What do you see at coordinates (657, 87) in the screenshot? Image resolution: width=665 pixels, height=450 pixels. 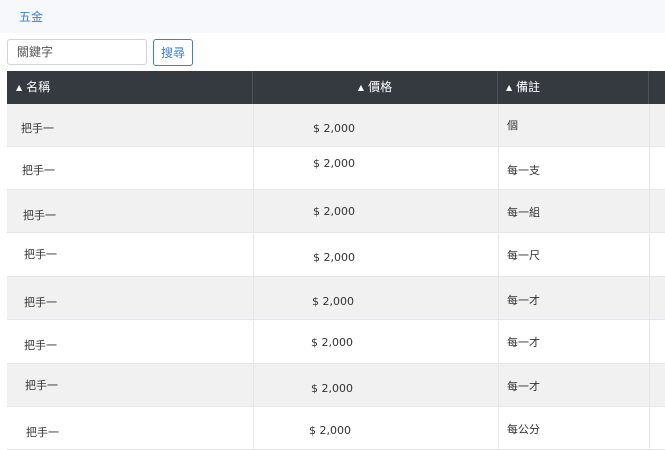 I see `column-header-extra` at bounding box center [657, 87].